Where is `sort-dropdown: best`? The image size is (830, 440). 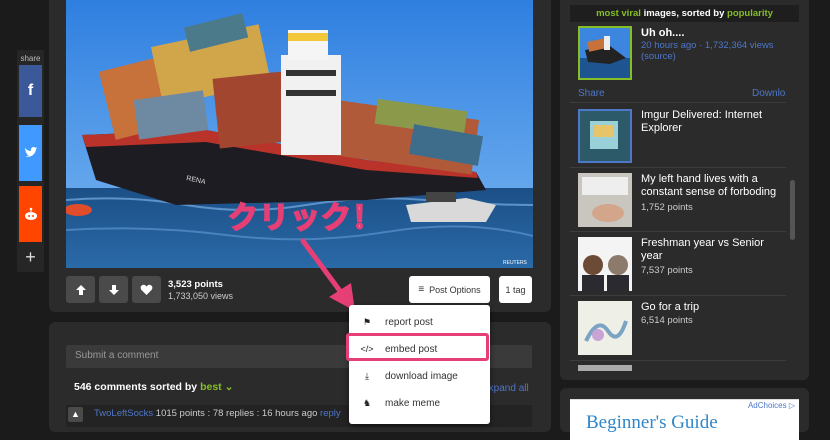
sort-dropdown: best is located at coordinates (211, 387).